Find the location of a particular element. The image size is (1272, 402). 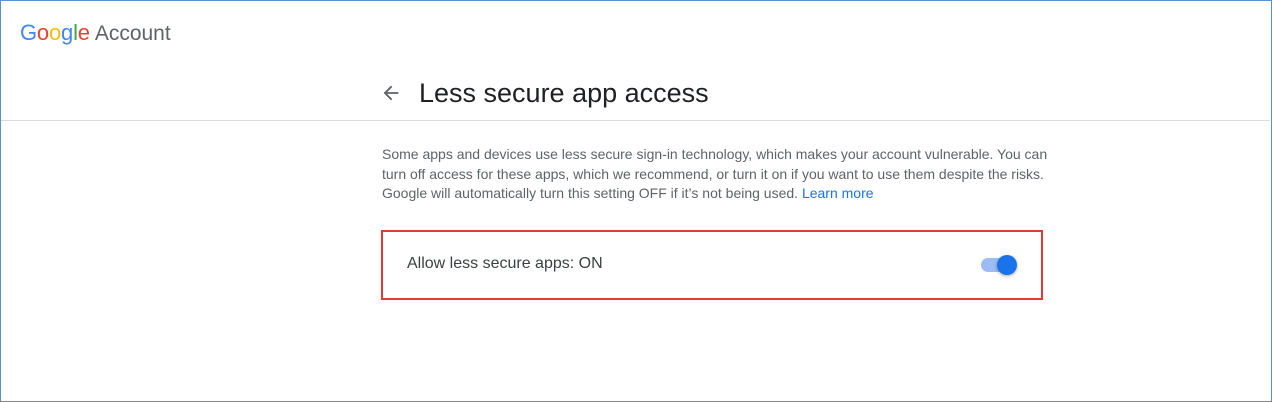

logo-letter: g is located at coordinates (67, 32).